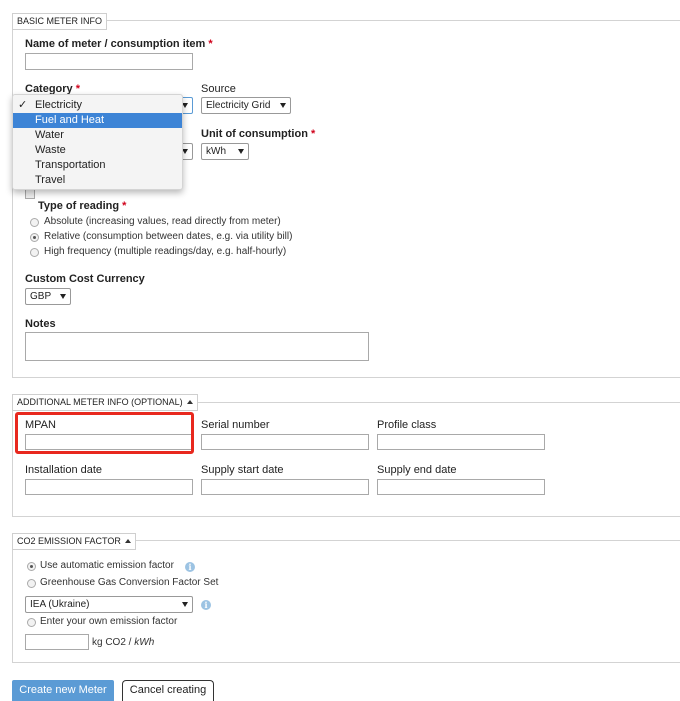 Image resolution: width=680 pixels, height=701 pixels. I want to click on co2-automatic-radio, so click(31, 566).